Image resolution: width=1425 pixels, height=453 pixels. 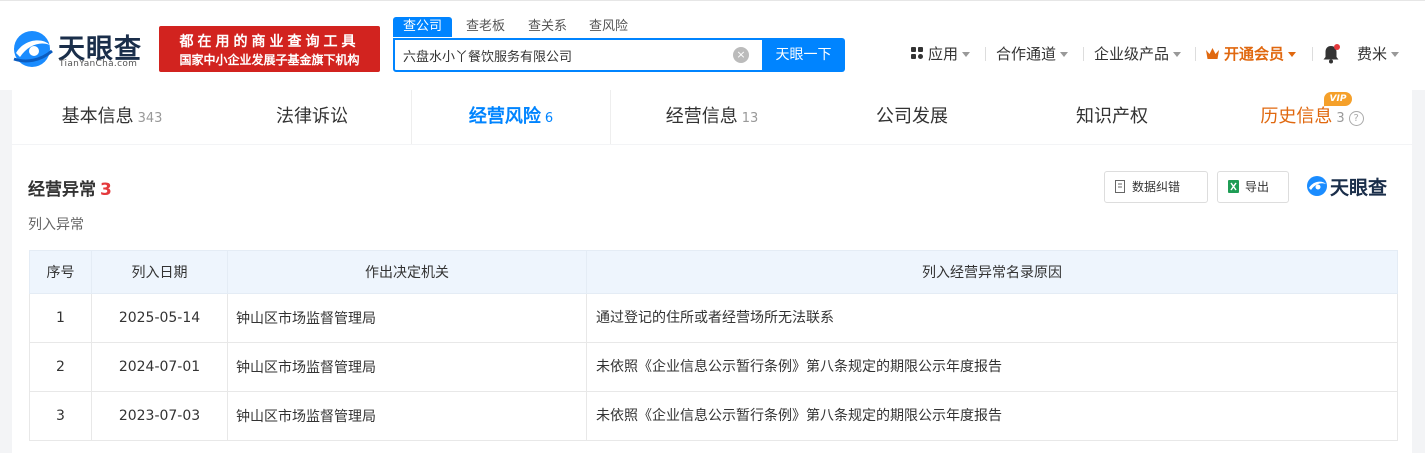 What do you see at coordinates (577, 55) in the screenshot?
I see `search-input` at bounding box center [577, 55].